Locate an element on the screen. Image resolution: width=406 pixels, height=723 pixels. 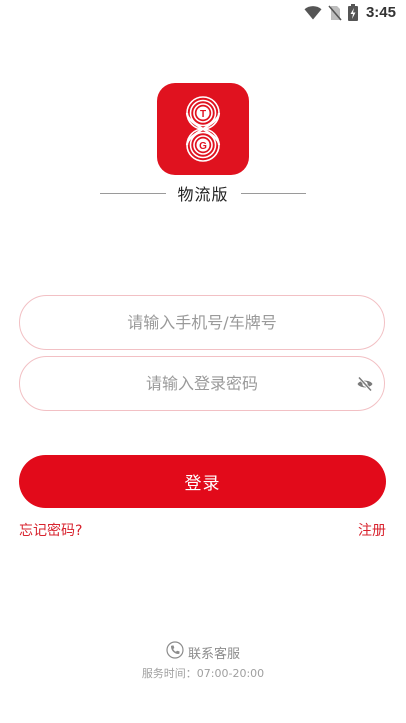
divider-right is located at coordinates (273, 193).